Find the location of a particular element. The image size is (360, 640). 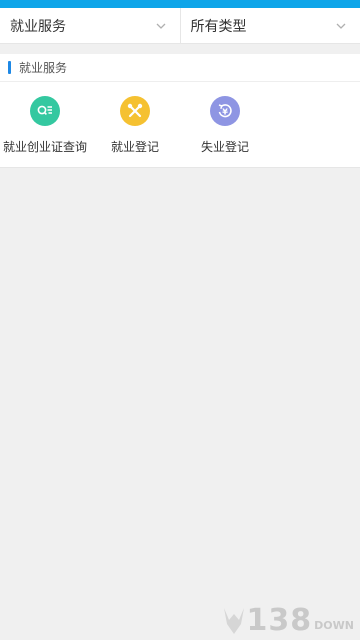

section-title: 就业服务 is located at coordinates (43, 68).